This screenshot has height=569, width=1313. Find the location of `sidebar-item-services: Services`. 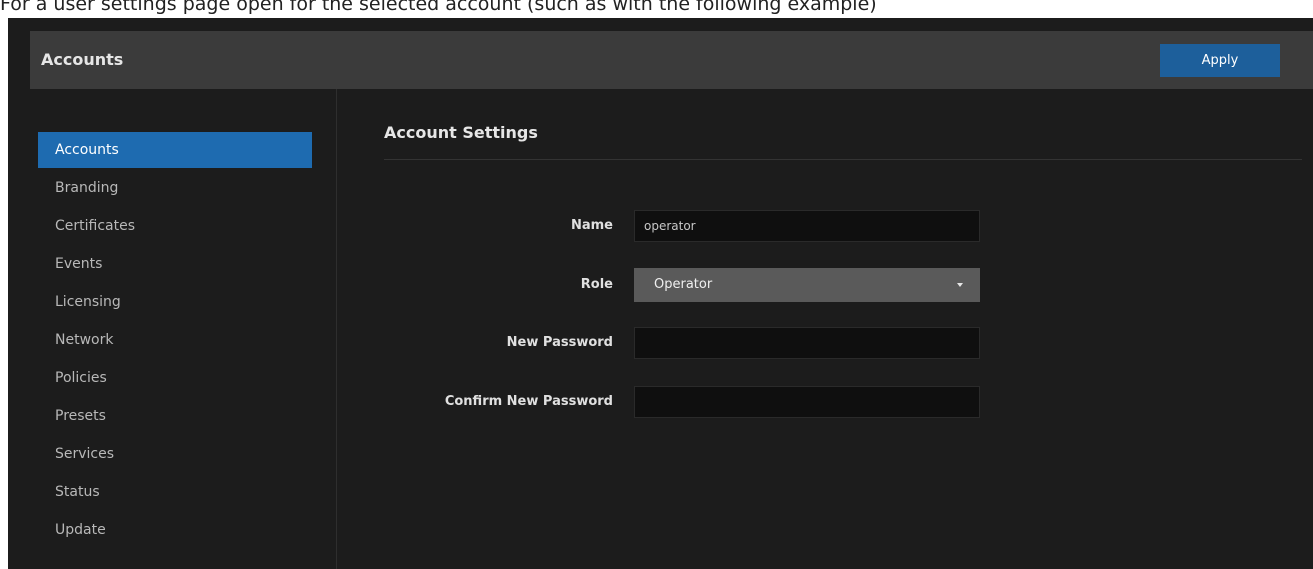

sidebar-item-services: Services is located at coordinates (175, 454).